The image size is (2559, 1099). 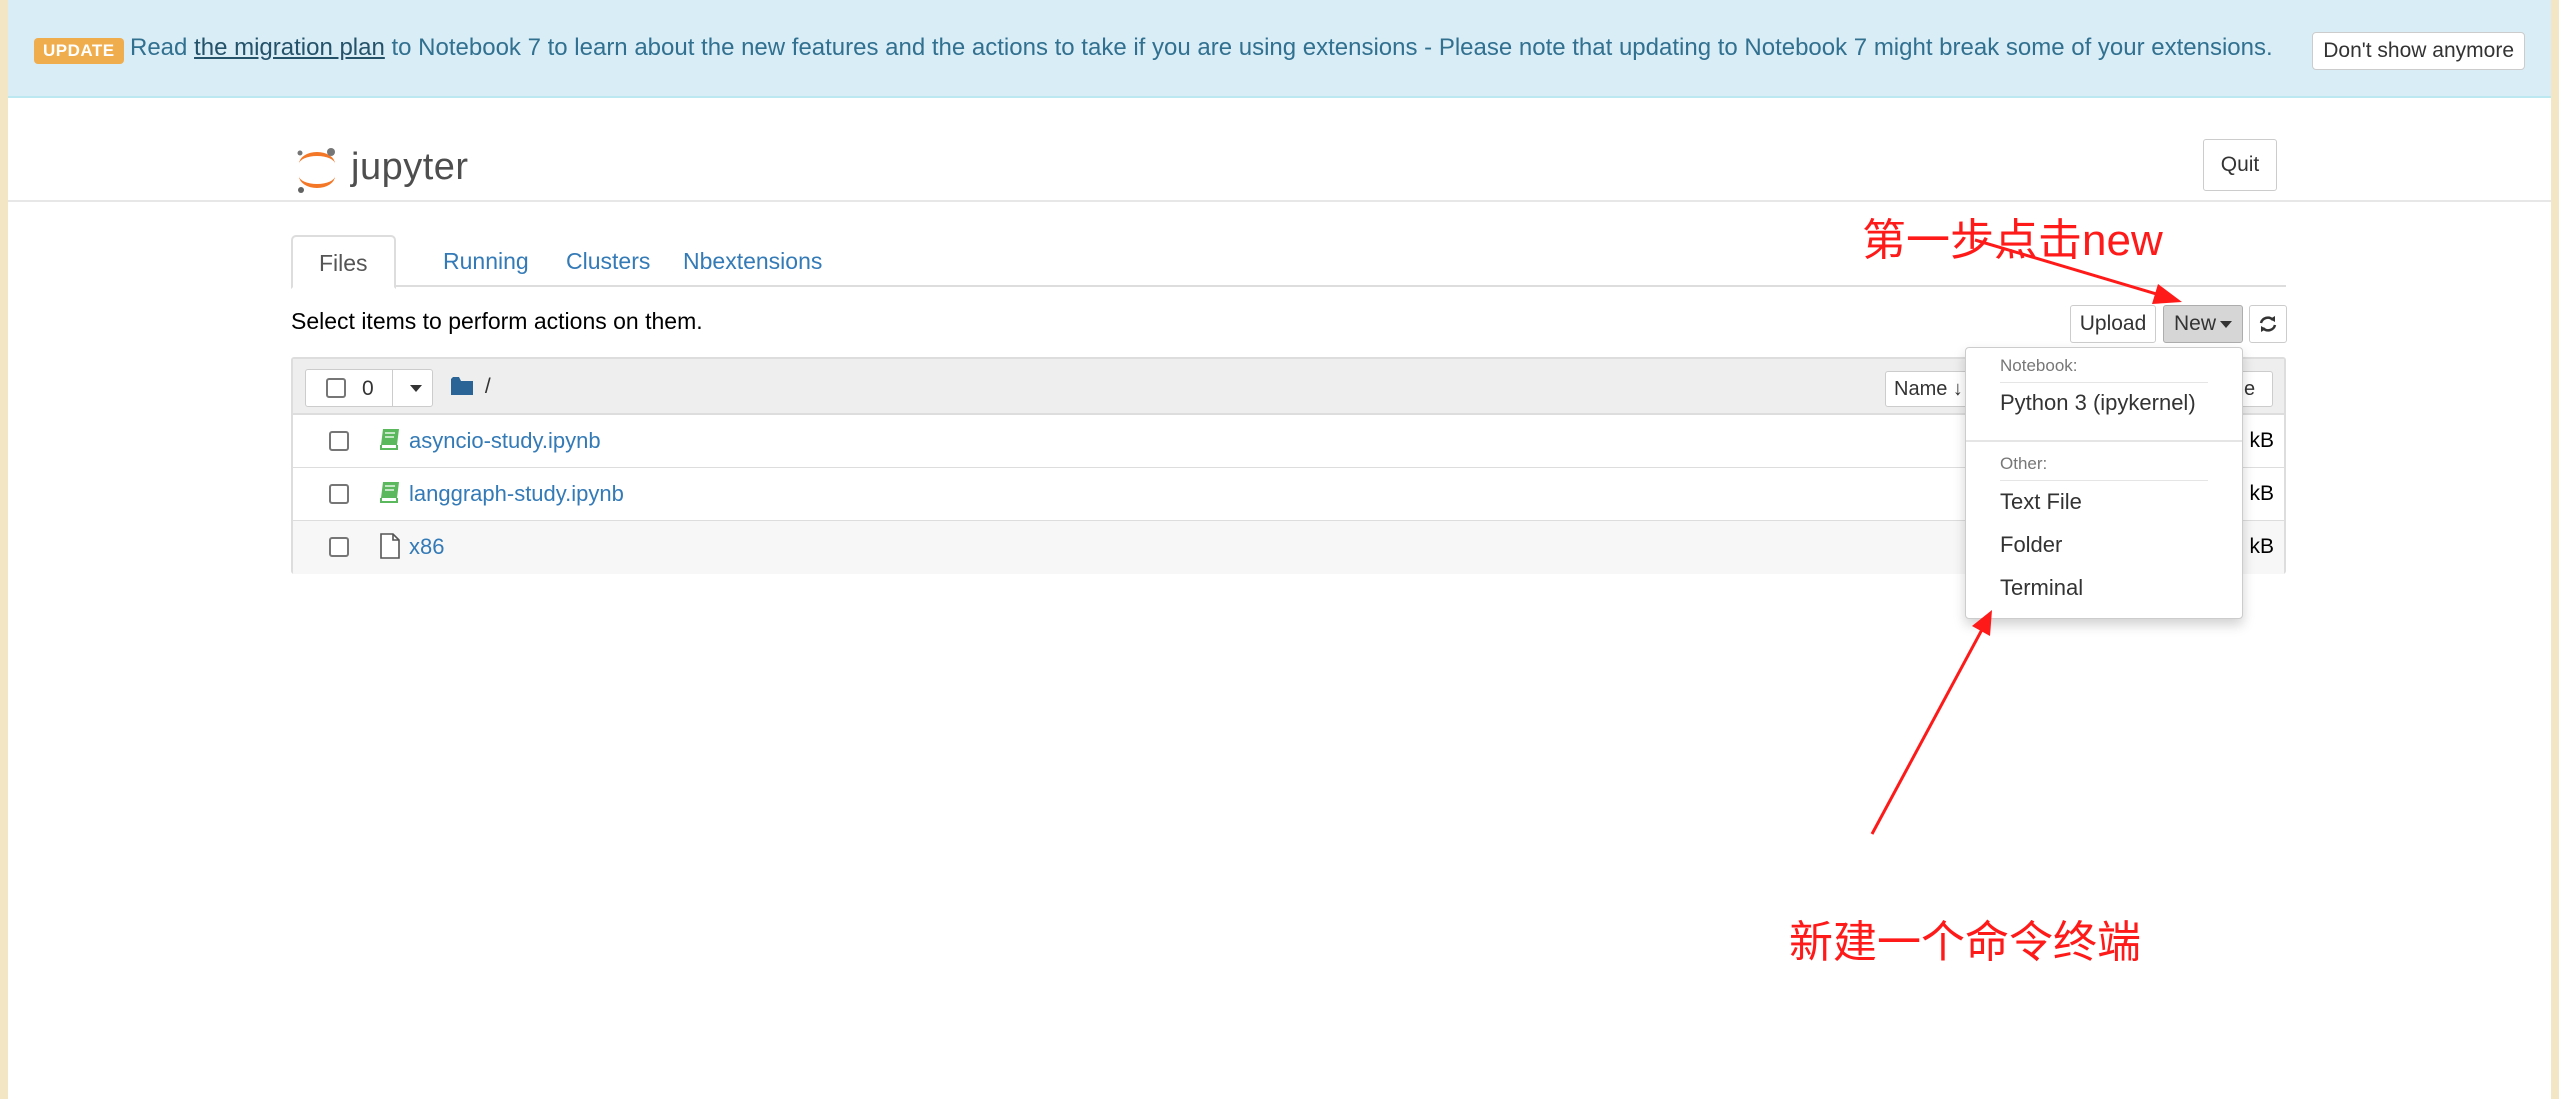 I want to click on arrow-to-terminal, so click(x=1928, y=729).